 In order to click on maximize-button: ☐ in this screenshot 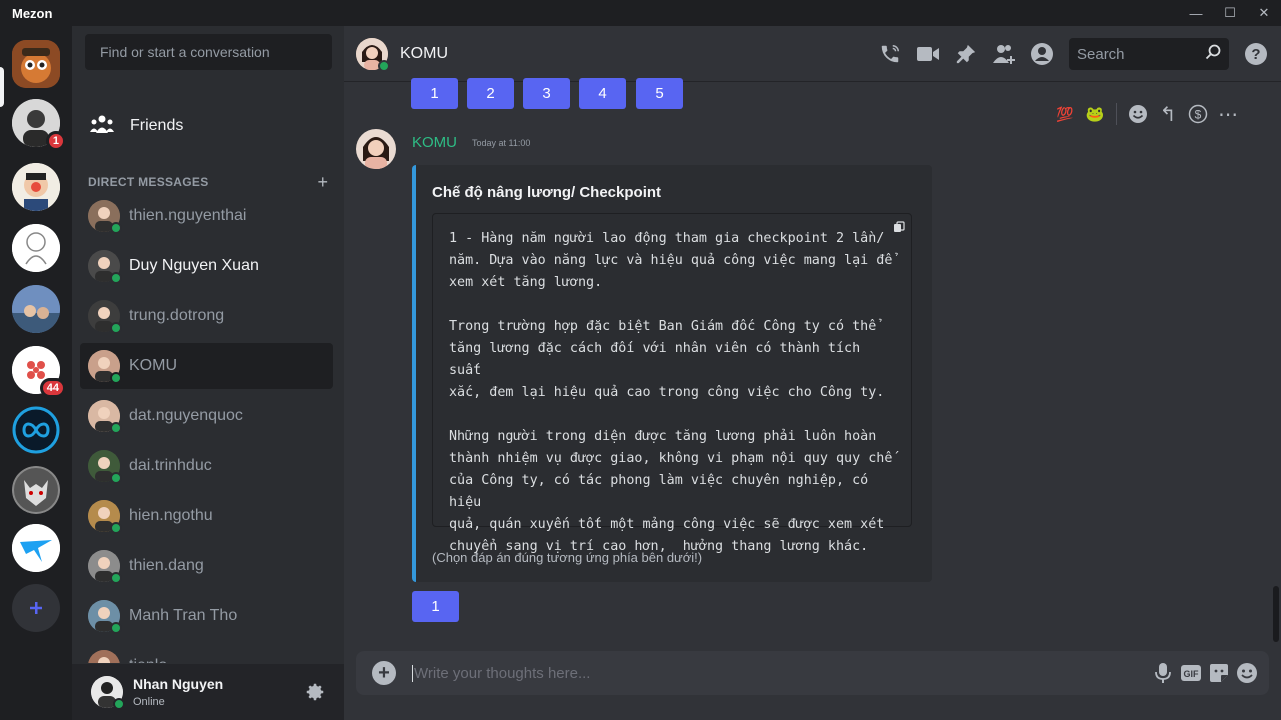, I will do `click(1230, 13)`.